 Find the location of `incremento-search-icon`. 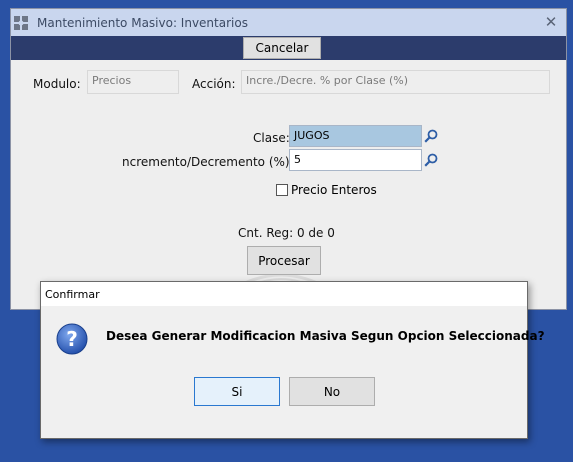

incremento-search-icon is located at coordinates (431, 160).